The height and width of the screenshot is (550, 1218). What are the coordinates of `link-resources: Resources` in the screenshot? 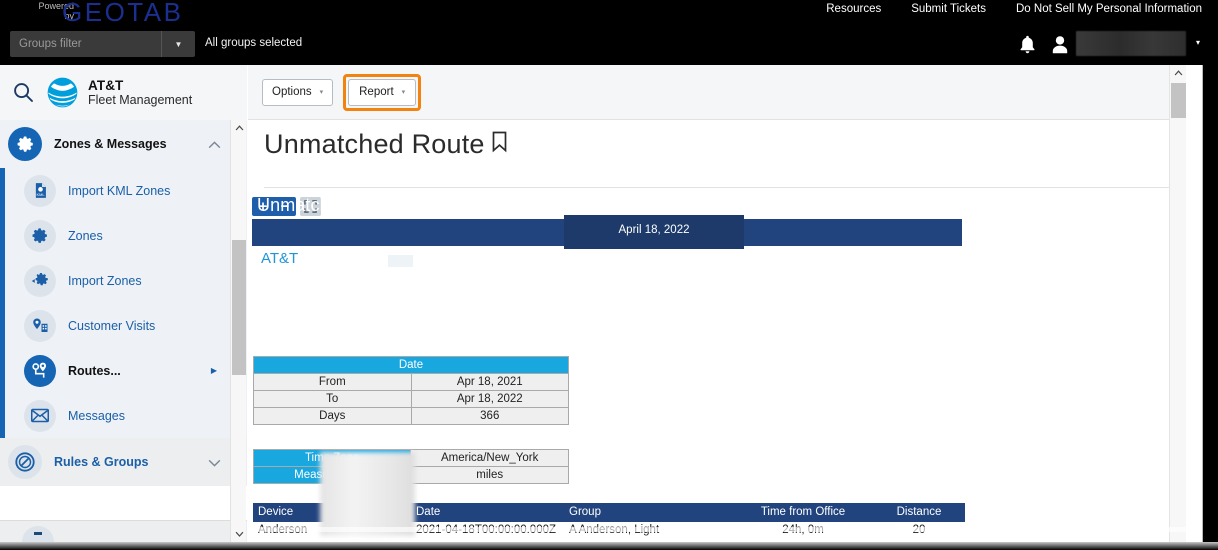 It's located at (853, 9).